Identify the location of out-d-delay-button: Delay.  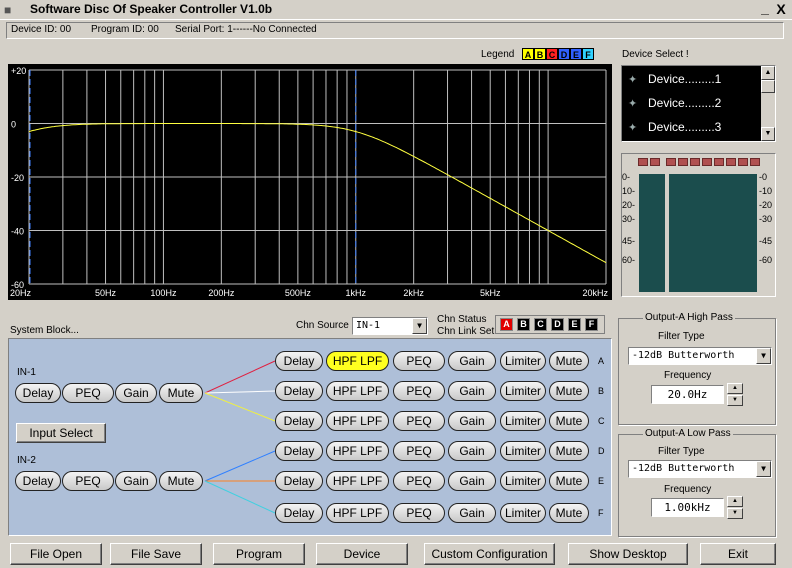
(299, 451).